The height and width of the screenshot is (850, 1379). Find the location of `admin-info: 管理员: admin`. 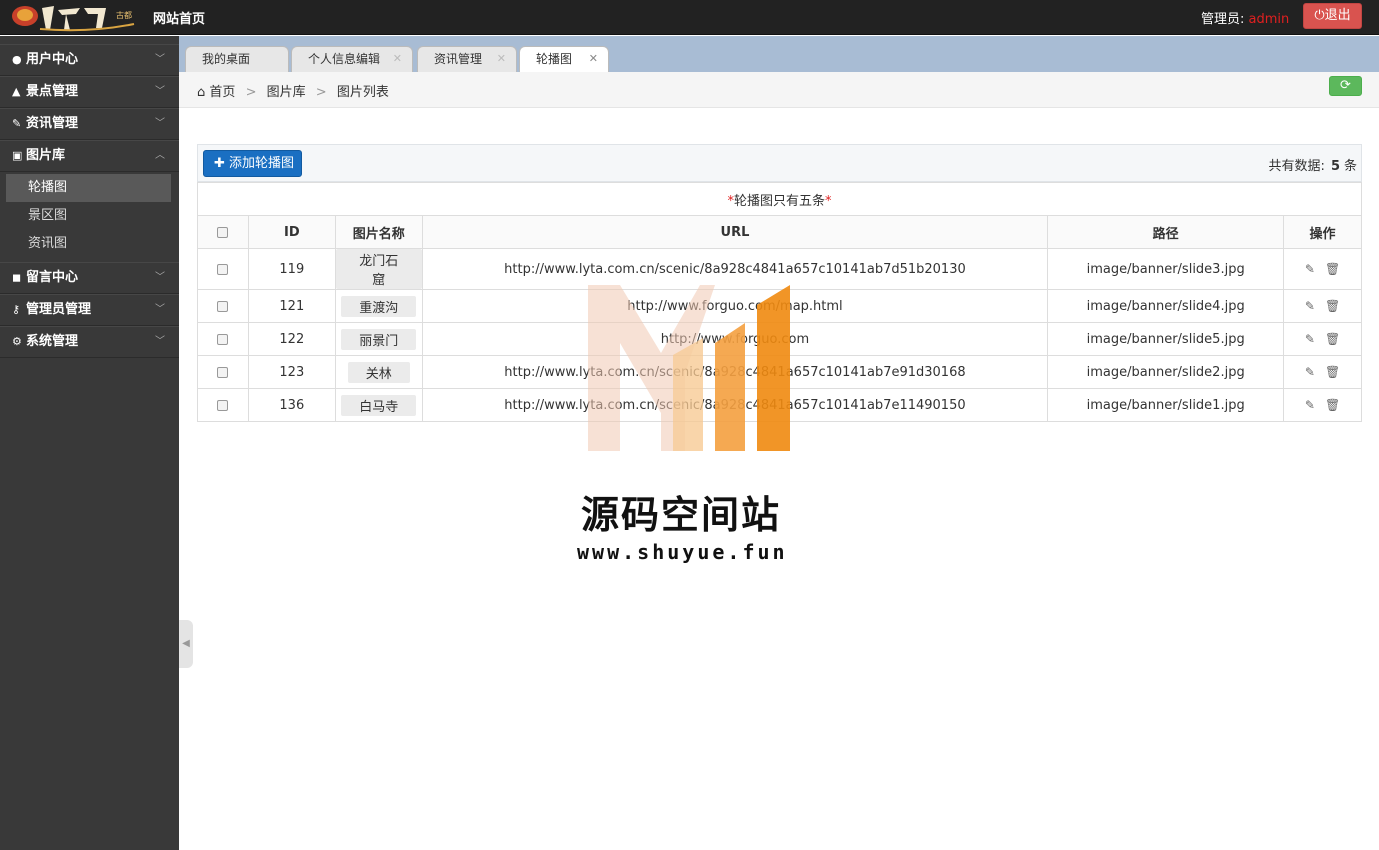

admin-info: 管理员: admin is located at coordinates (1245, 17).